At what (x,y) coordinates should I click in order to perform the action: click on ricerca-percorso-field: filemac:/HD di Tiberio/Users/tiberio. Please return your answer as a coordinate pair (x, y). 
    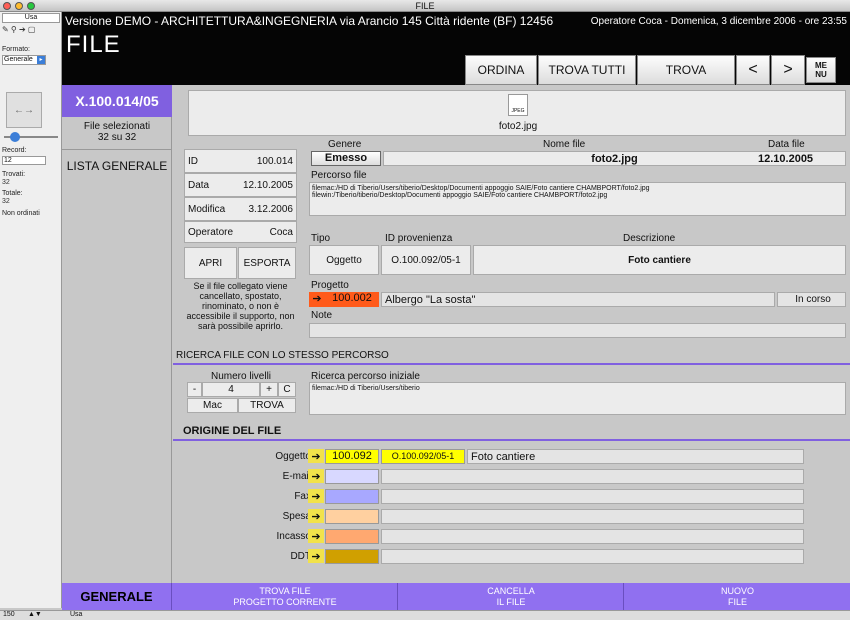
    Looking at the image, I should click on (577, 398).